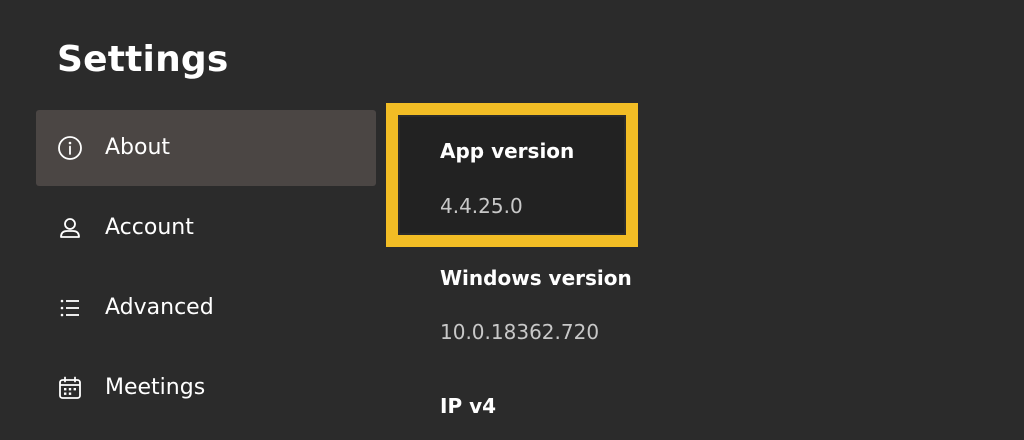 The width and height of the screenshot is (1024, 440). Describe the element at coordinates (481, 206) in the screenshot. I see `app-version-value: 4.4.25.0` at that location.